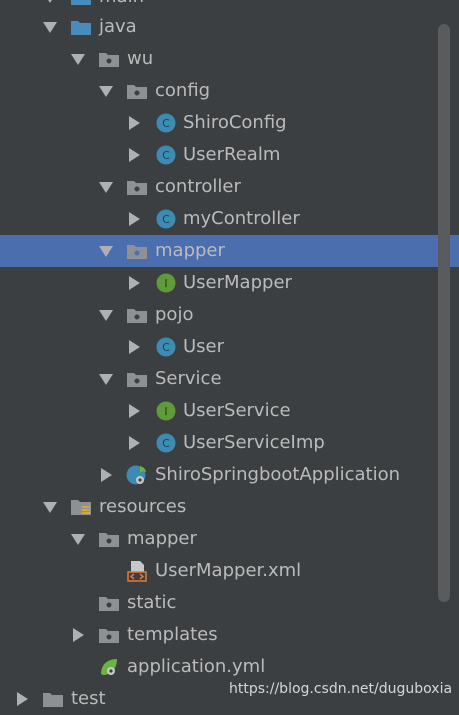 The width and height of the screenshot is (459, 715). I want to click on tree-row-wu: wu, so click(229, 59).